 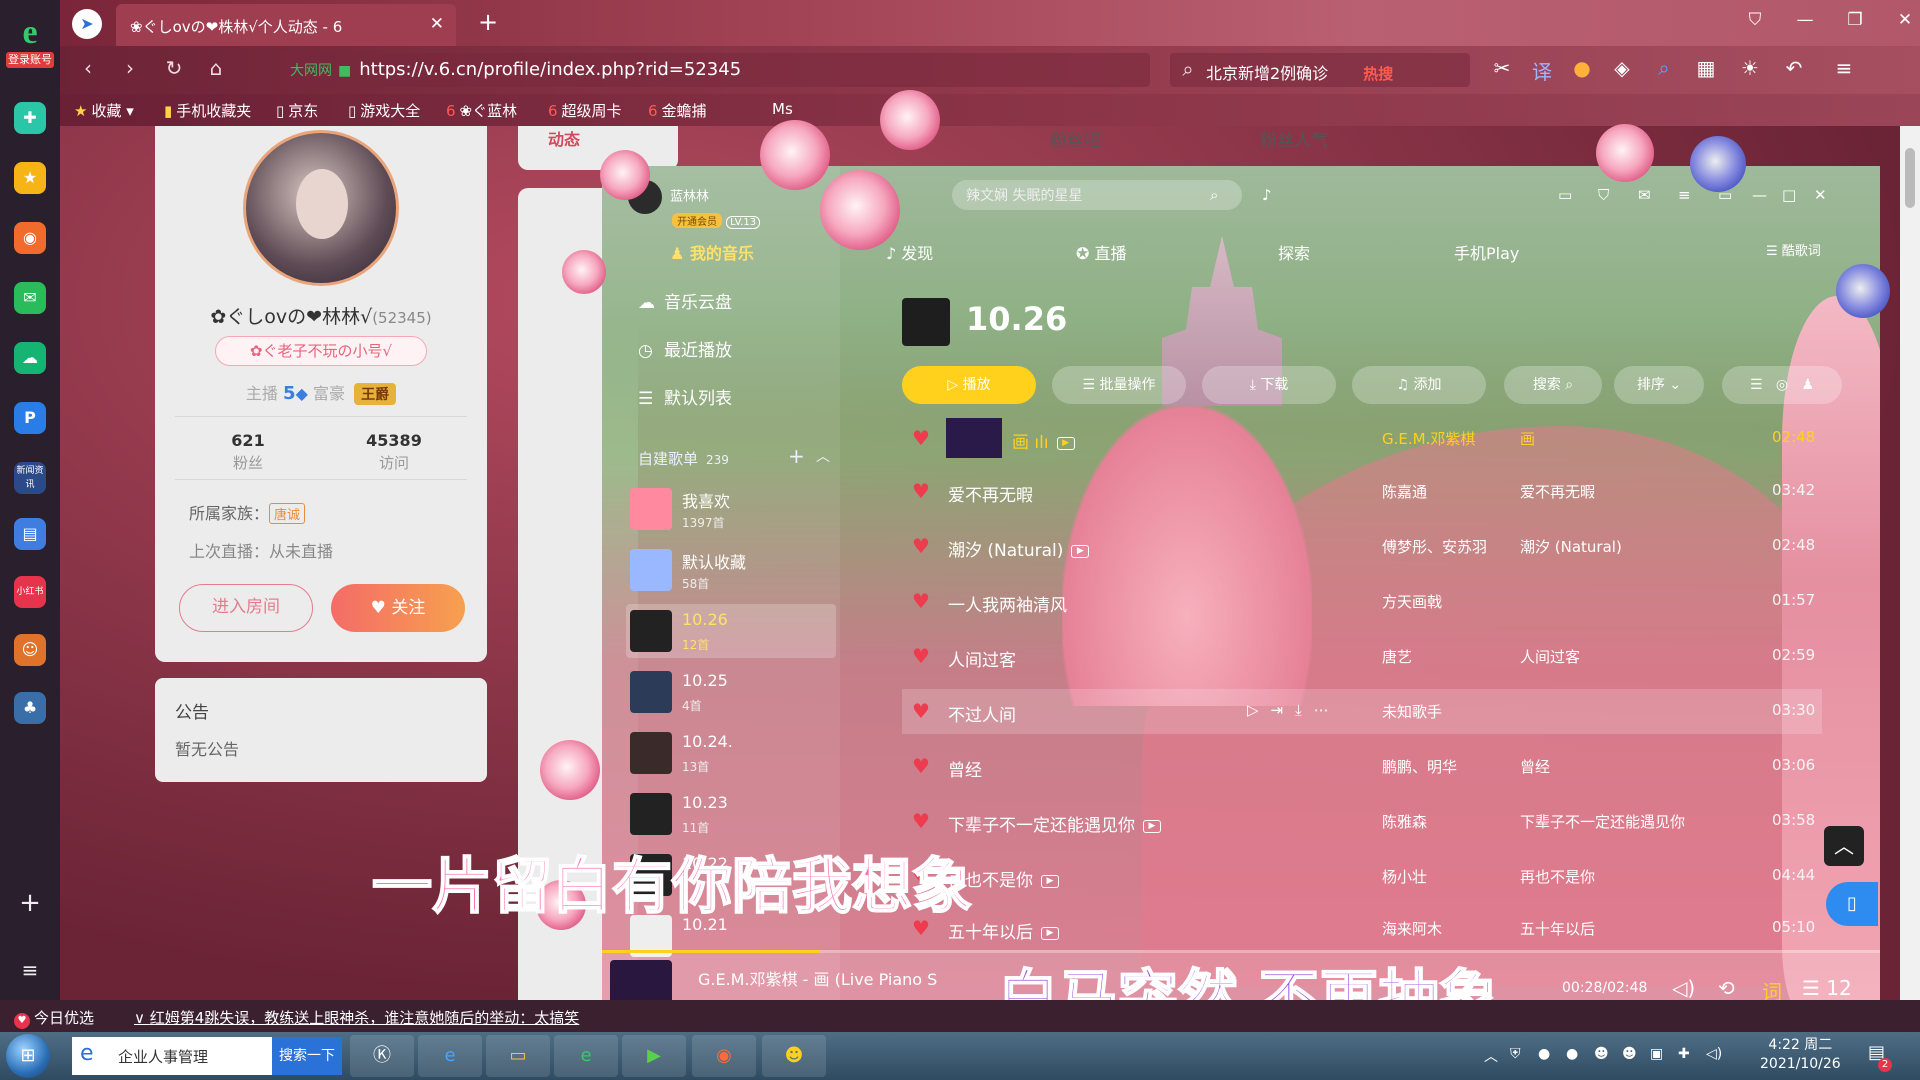 I want to click on home-icon: ⌂, so click(x=216, y=68).